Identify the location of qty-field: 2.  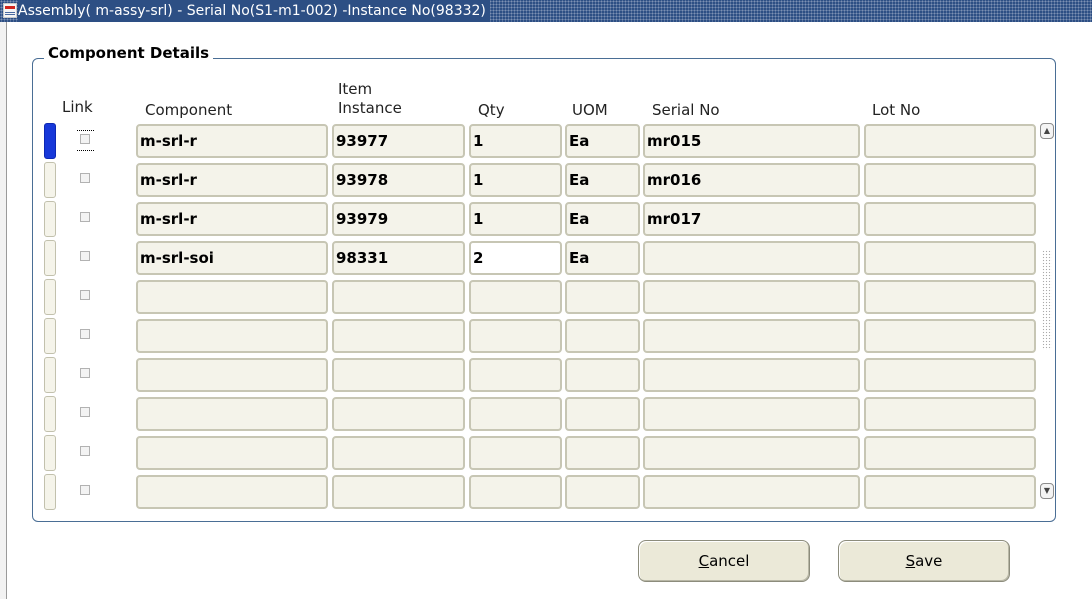
(515, 258).